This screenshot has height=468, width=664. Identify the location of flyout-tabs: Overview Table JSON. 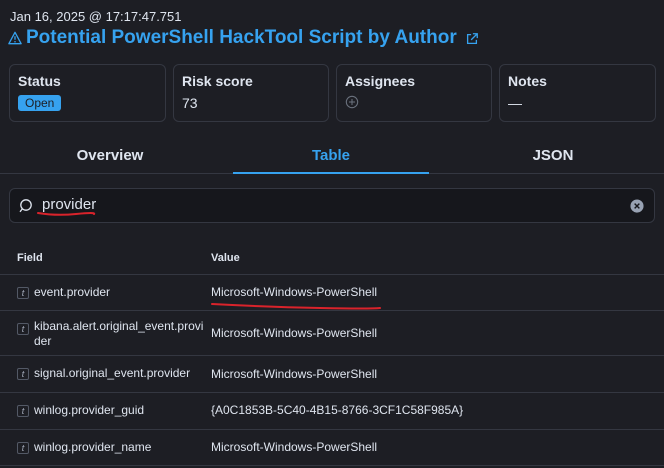
(332, 157).